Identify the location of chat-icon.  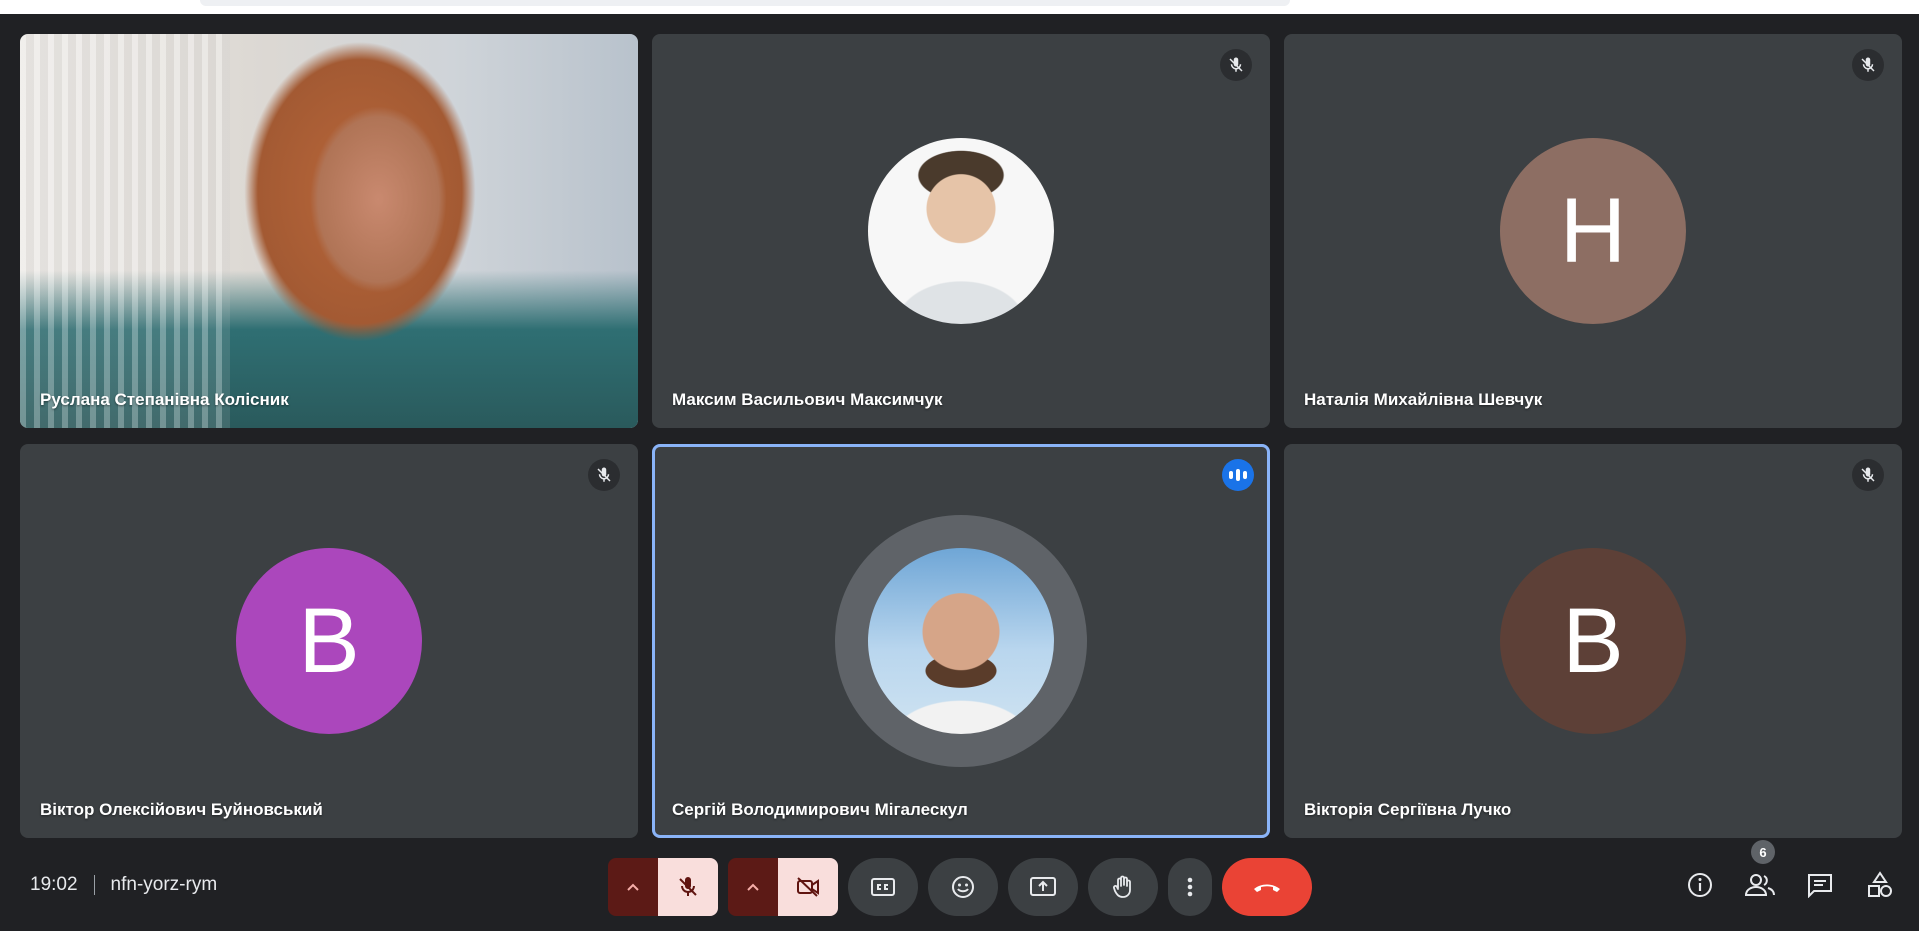
(1820, 886).